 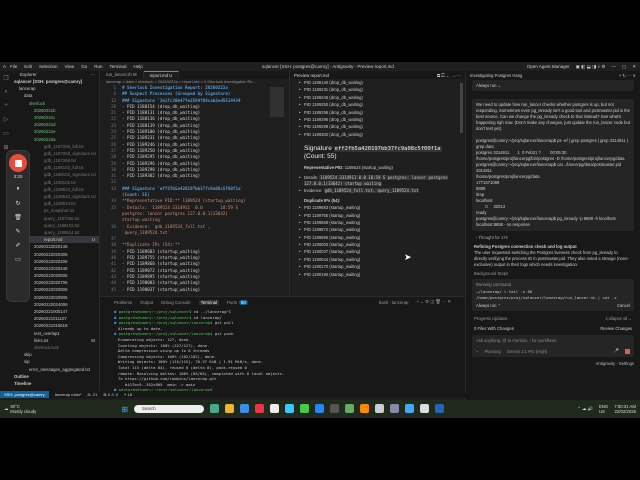 I want to click on menu-selection: Selection, so click(x=48, y=66).